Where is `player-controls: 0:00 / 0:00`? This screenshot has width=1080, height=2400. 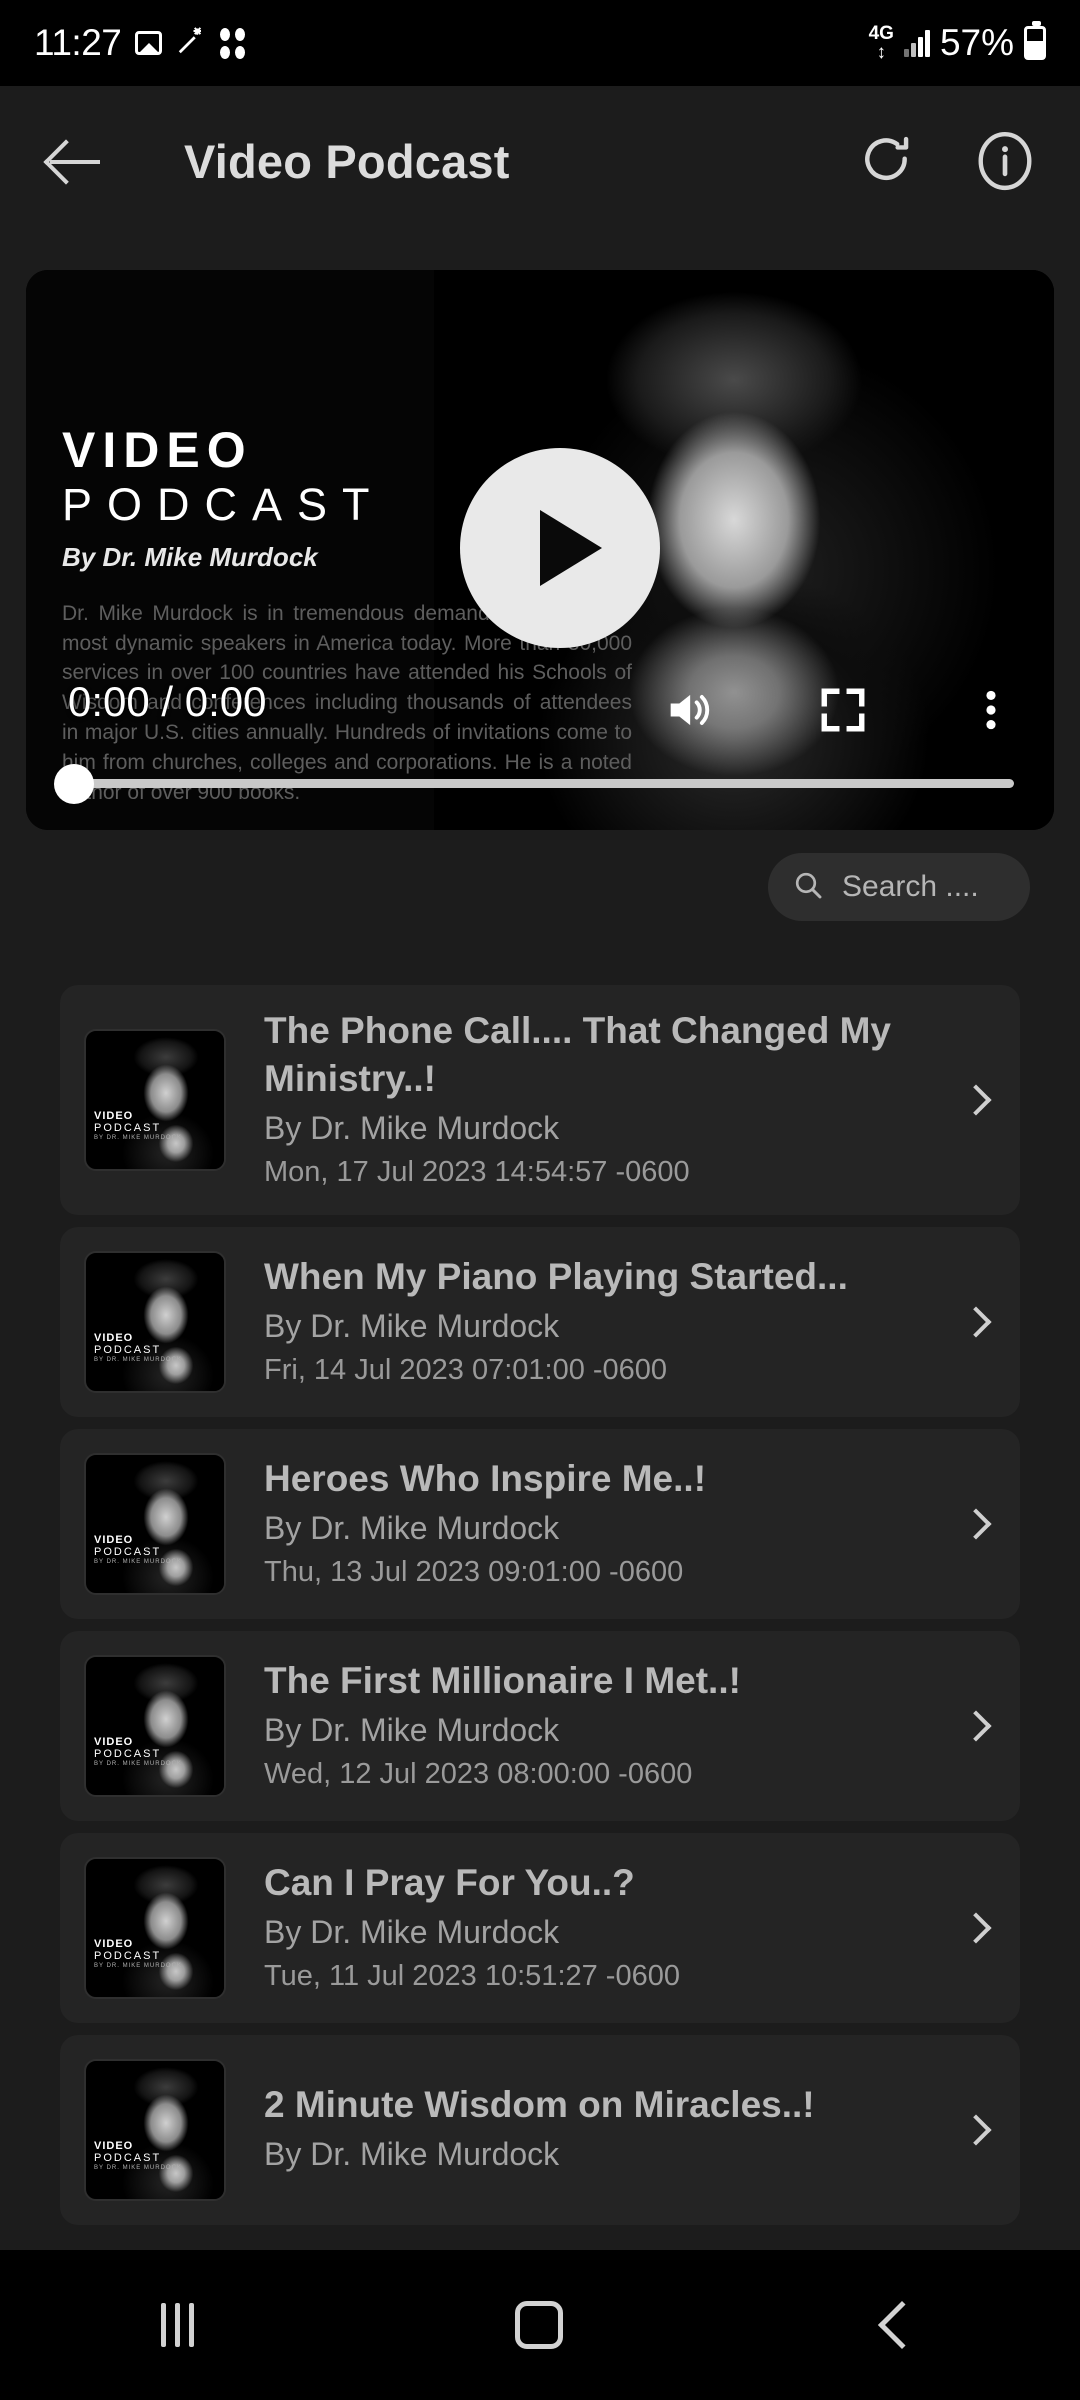
player-controls: 0:00 / 0:00 is located at coordinates (540, 745).